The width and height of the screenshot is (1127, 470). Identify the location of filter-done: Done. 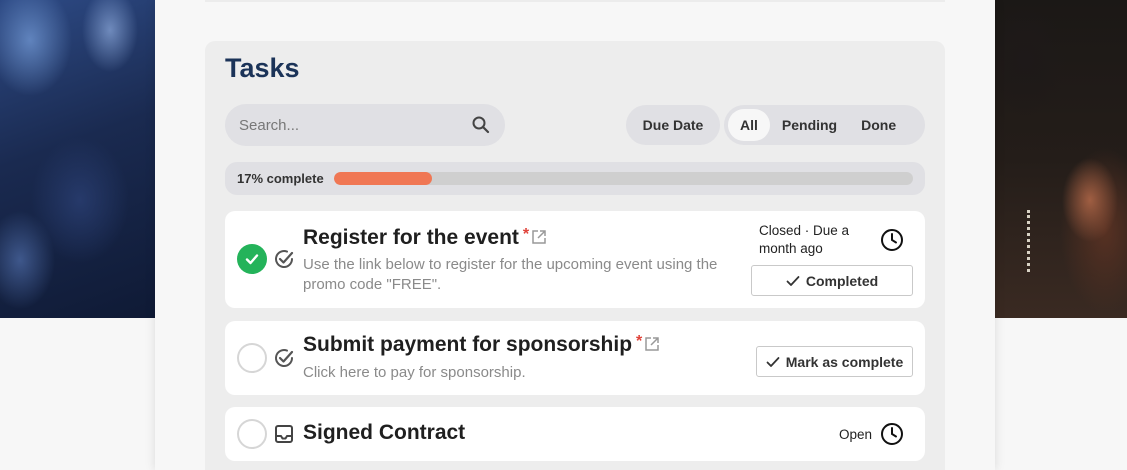
(878, 125).